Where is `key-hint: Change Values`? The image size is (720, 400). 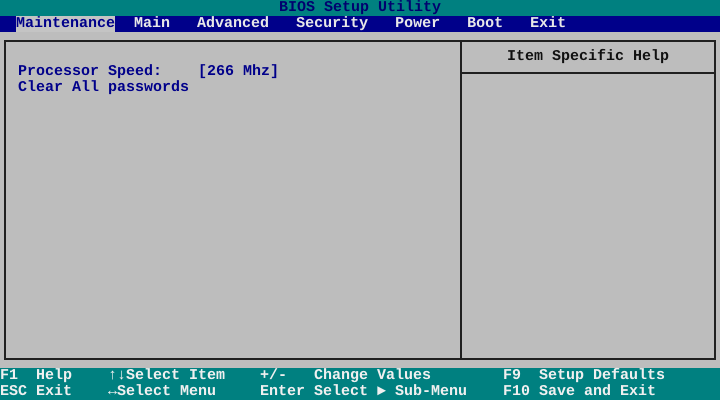
key-hint: Change Values is located at coordinates (373, 376).